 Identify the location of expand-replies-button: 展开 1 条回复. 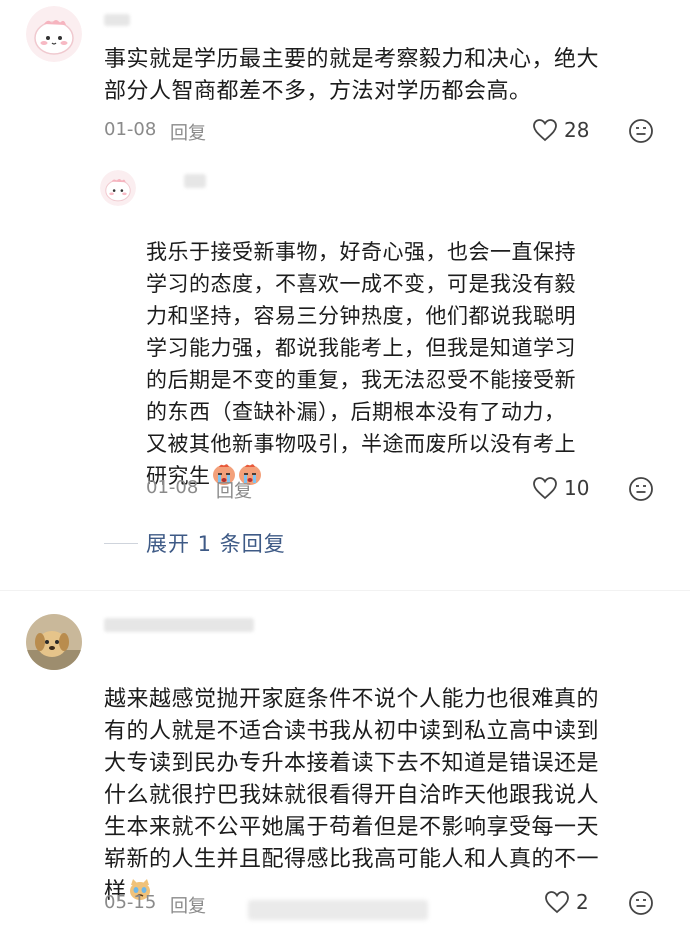
(216, 543).